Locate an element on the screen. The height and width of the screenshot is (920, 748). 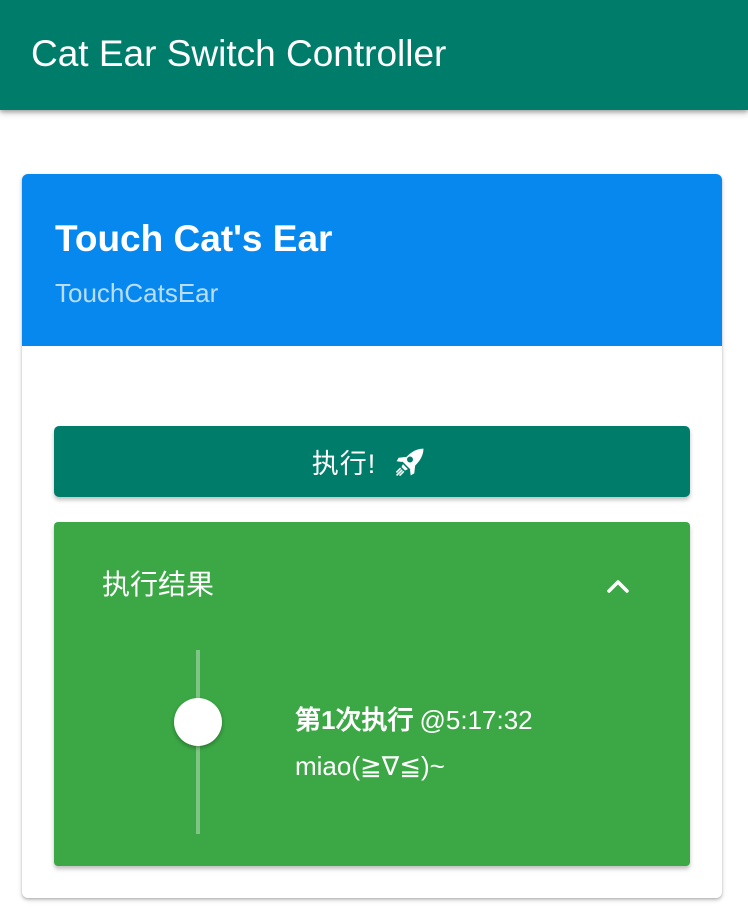
run-button: 执行! is located at coordinates (372, 461).